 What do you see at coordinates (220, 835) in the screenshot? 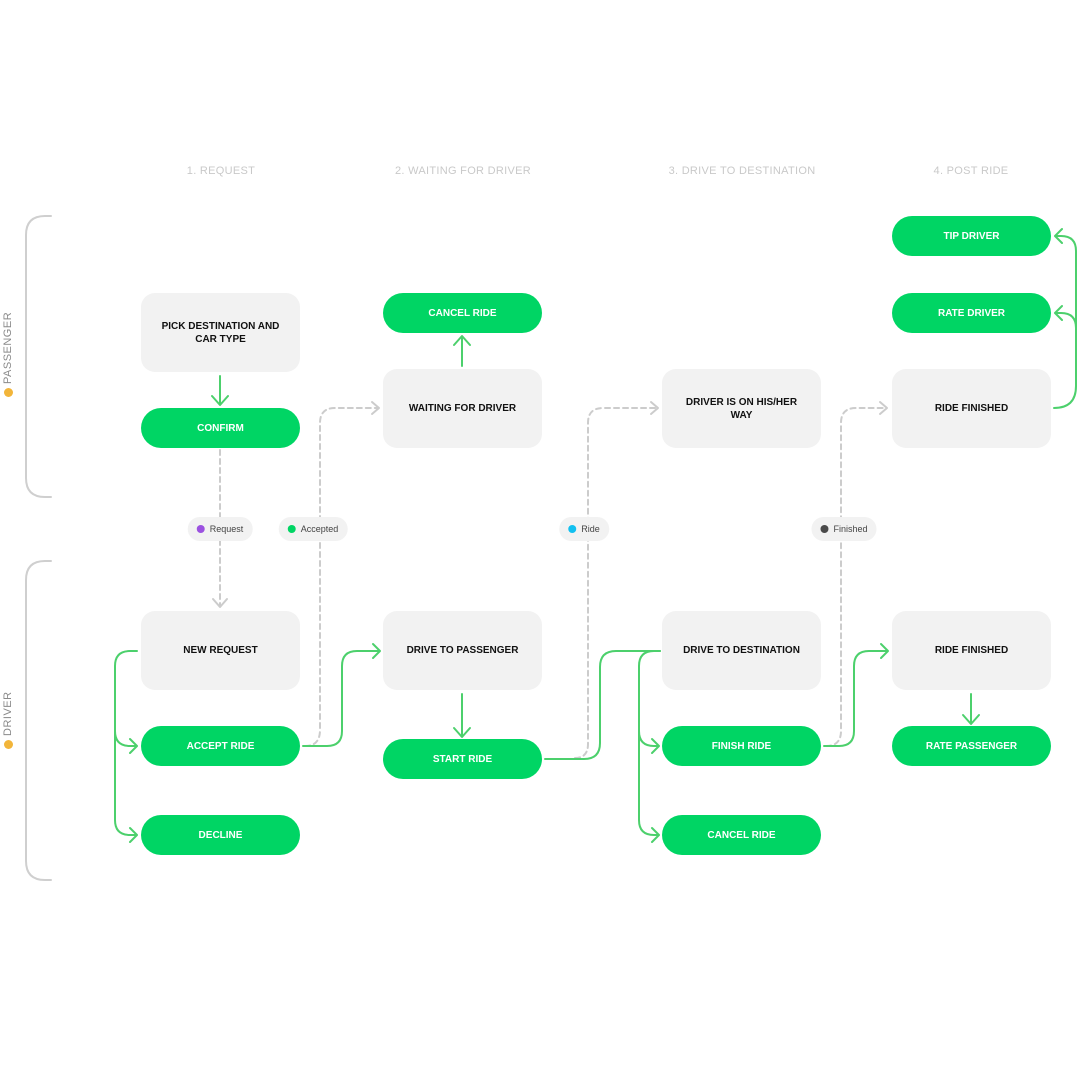
I see `decline-button: DECLINE` at bounding box center [220, 835].